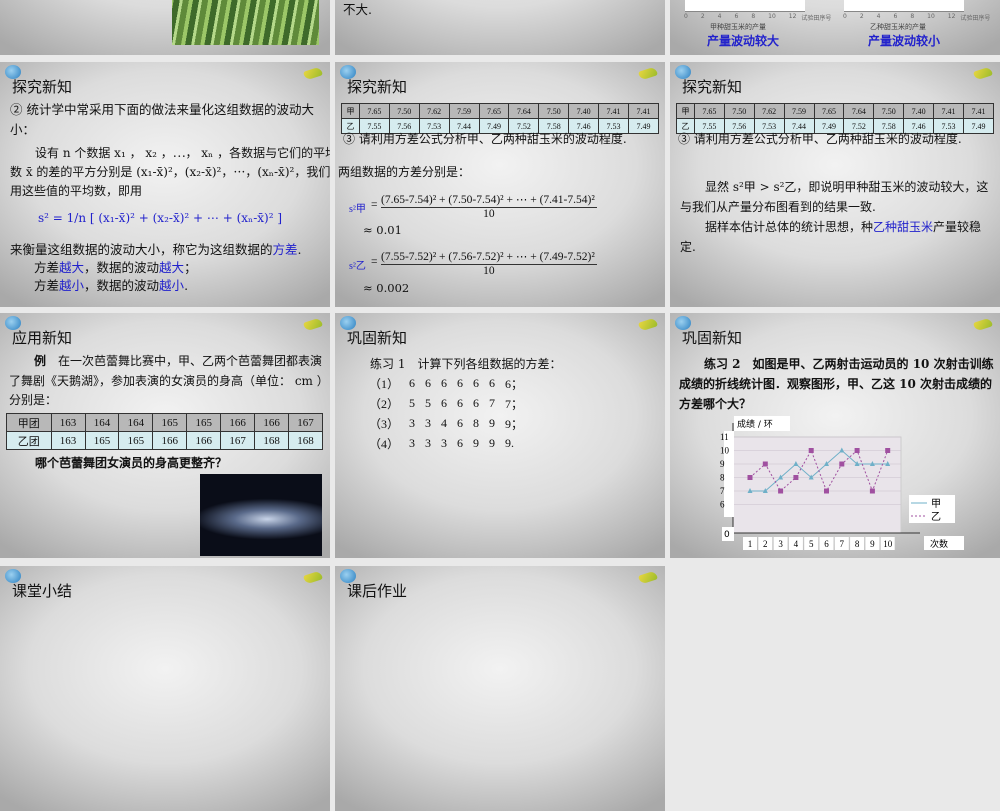  Describe the element at coordinates (755, 424) in the screenshot. I see `y-axis-label: 成绩 / 环` at that location.